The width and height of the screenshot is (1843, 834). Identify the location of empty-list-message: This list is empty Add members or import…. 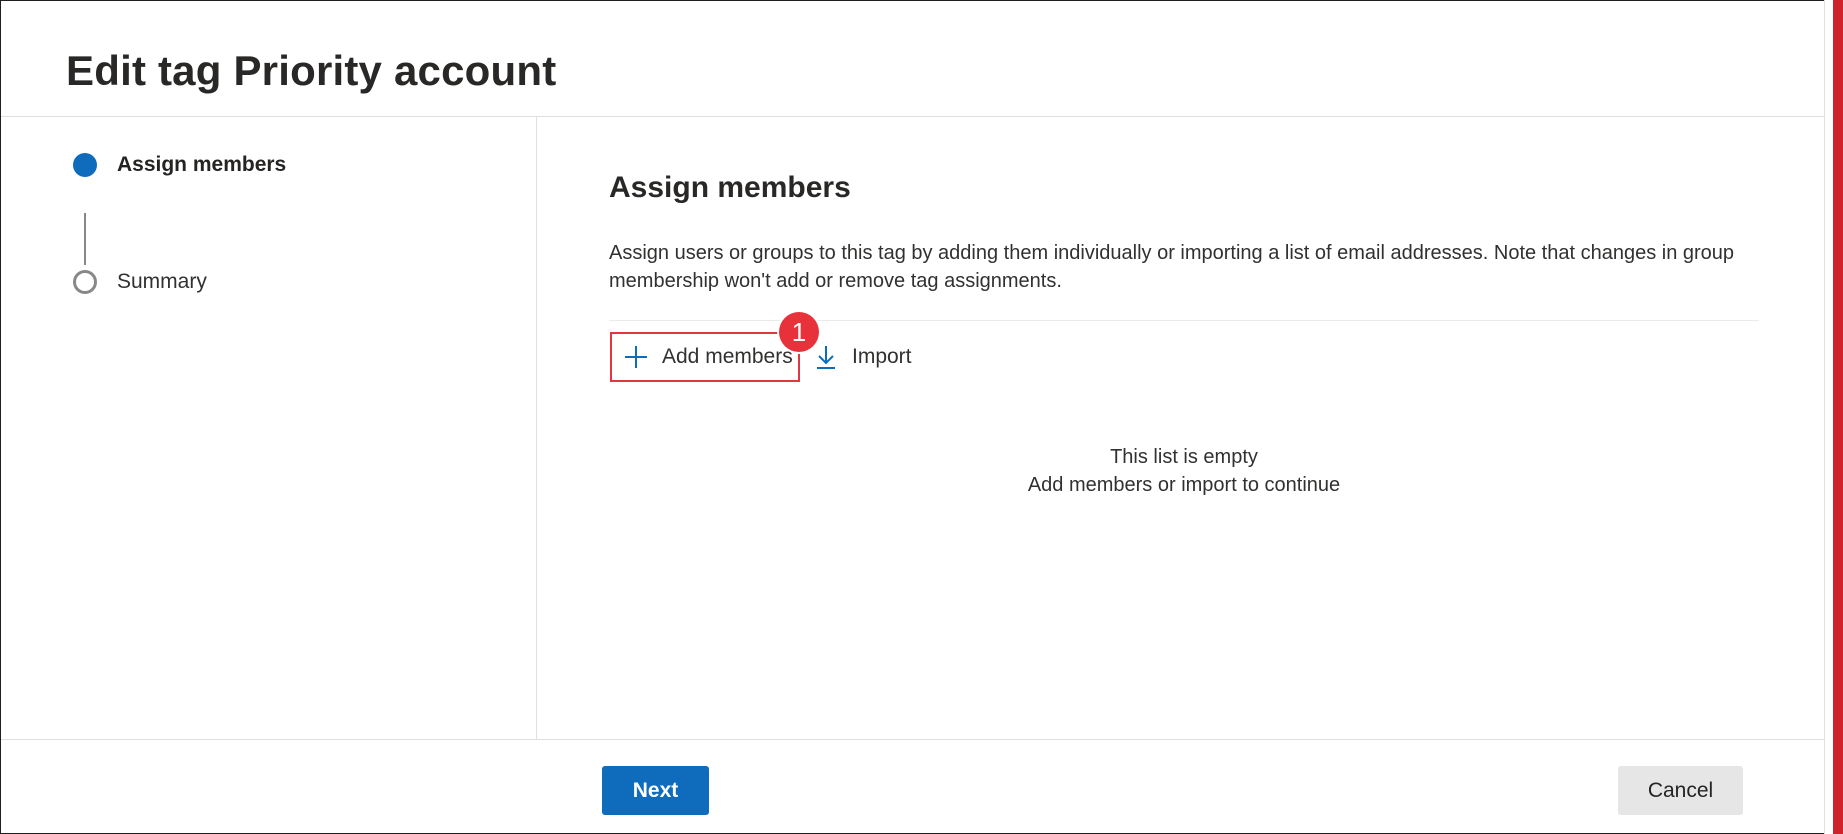
(1184, 471).